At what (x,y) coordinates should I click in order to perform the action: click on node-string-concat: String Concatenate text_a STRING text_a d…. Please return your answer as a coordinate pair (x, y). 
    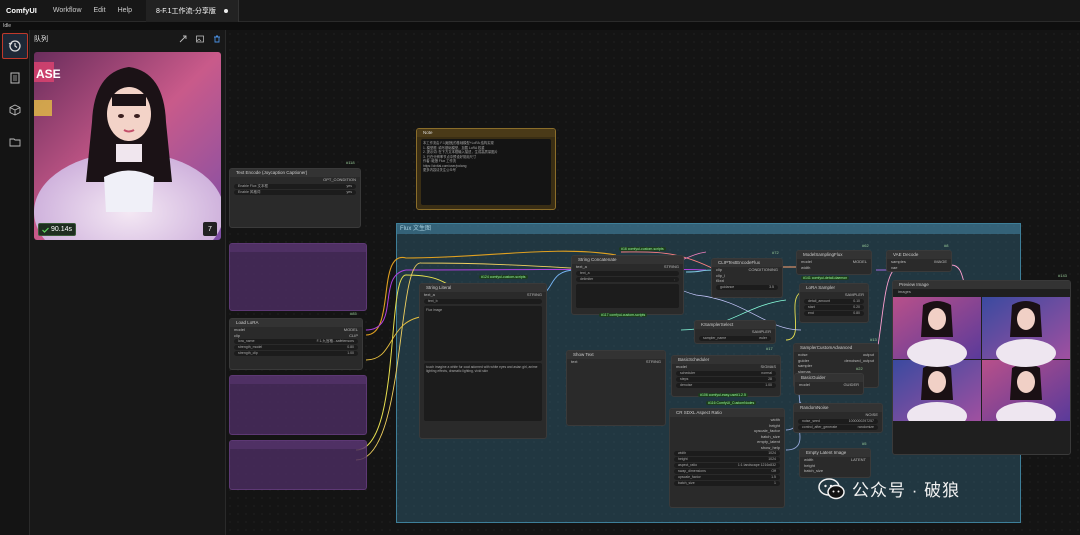
    Looking at the image, I should click on (627, 285).